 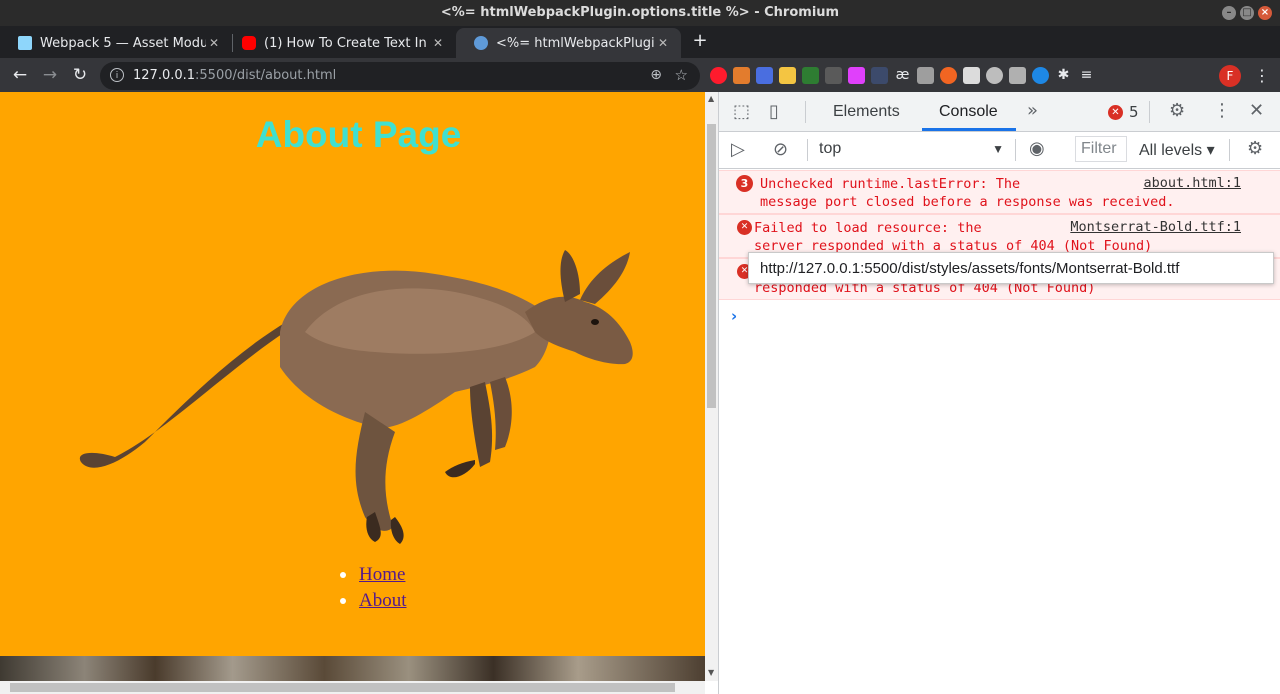 I want to click on tab-console: Console, so click(x=968, y=112).